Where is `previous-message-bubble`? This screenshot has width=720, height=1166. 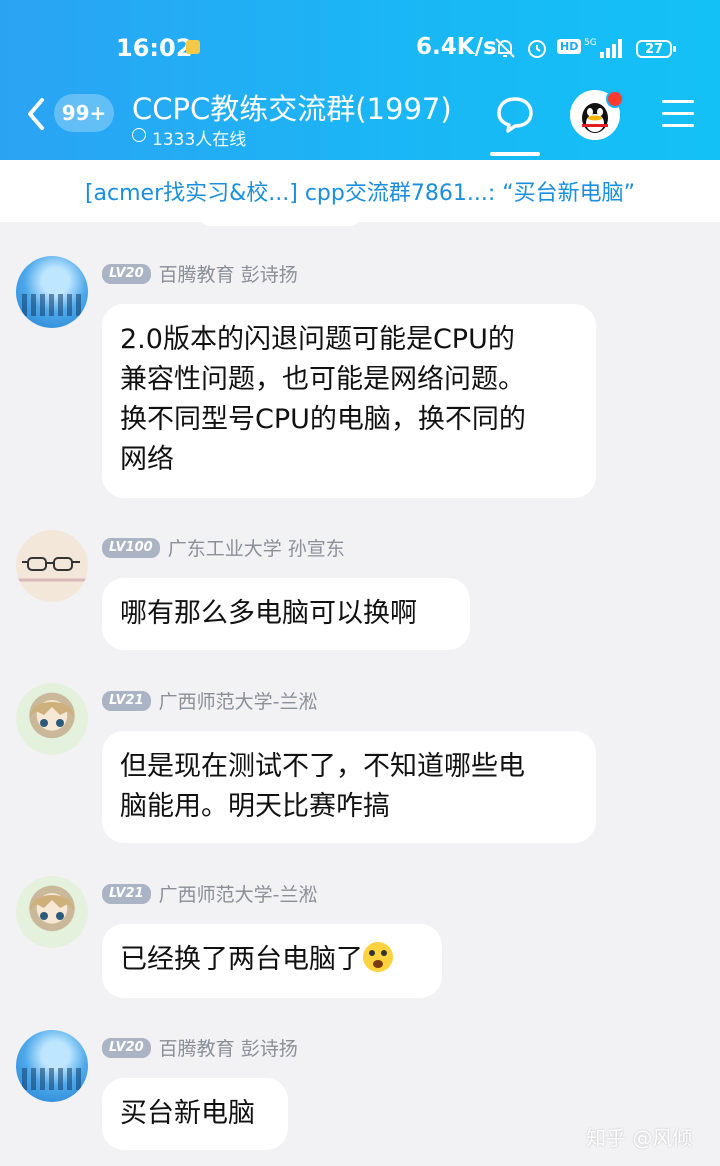 previous-message-bubble is located at coordinates (280, 219).